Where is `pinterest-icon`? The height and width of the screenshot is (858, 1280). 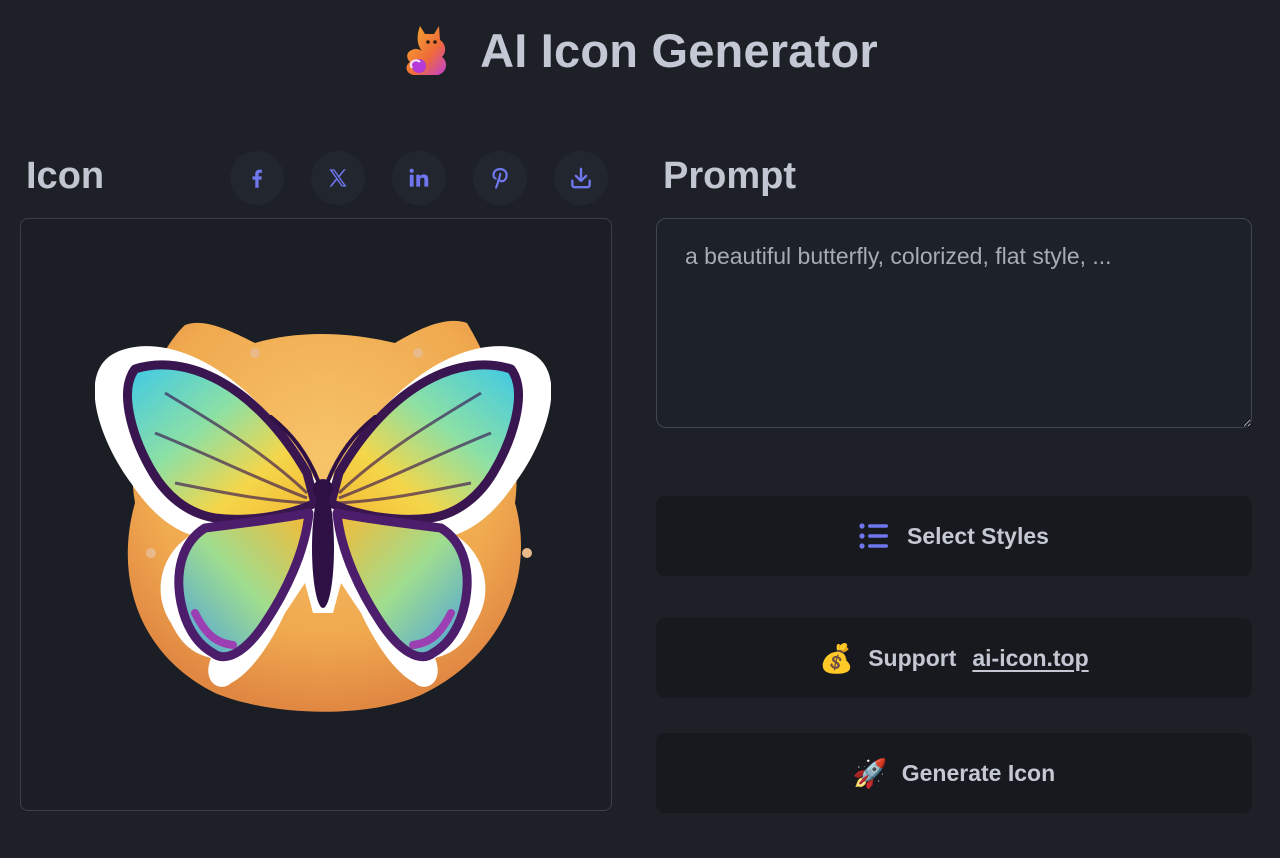 pinterest-icon is located at coordinates (500, 178).